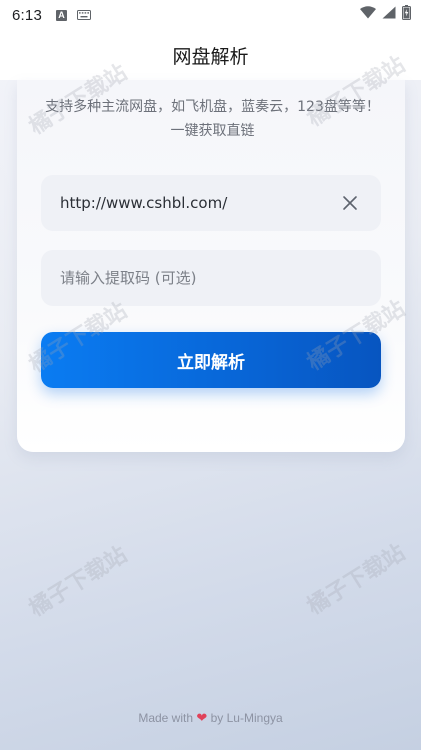 The height and width of the screenshot is (750, 421). What do you see at coordinates (199, 203) in the screenshot?
I see `url-input` at bounding box center [199, 203].